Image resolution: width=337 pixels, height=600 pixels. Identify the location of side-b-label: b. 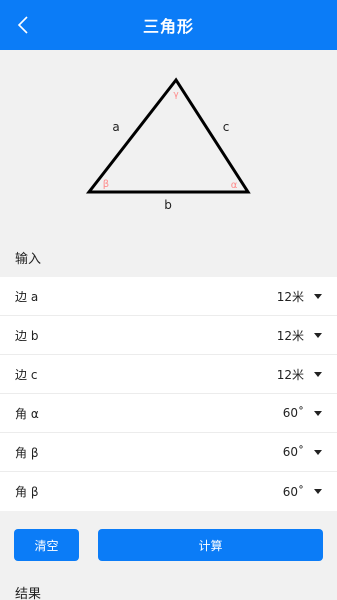
(168, 205).